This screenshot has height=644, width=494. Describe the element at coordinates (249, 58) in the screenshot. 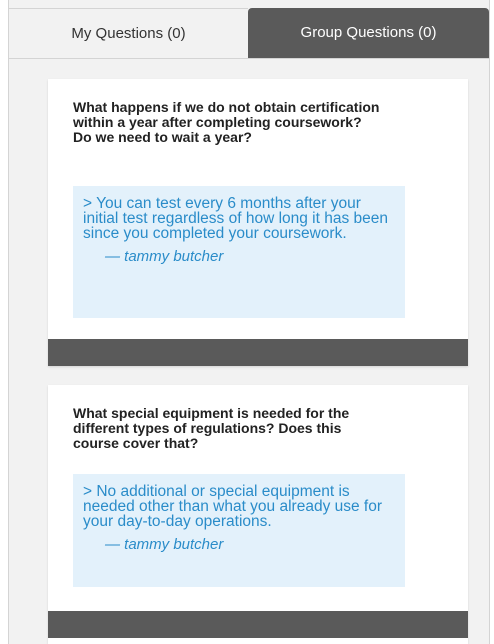

I see `tabs-divider` at that location.